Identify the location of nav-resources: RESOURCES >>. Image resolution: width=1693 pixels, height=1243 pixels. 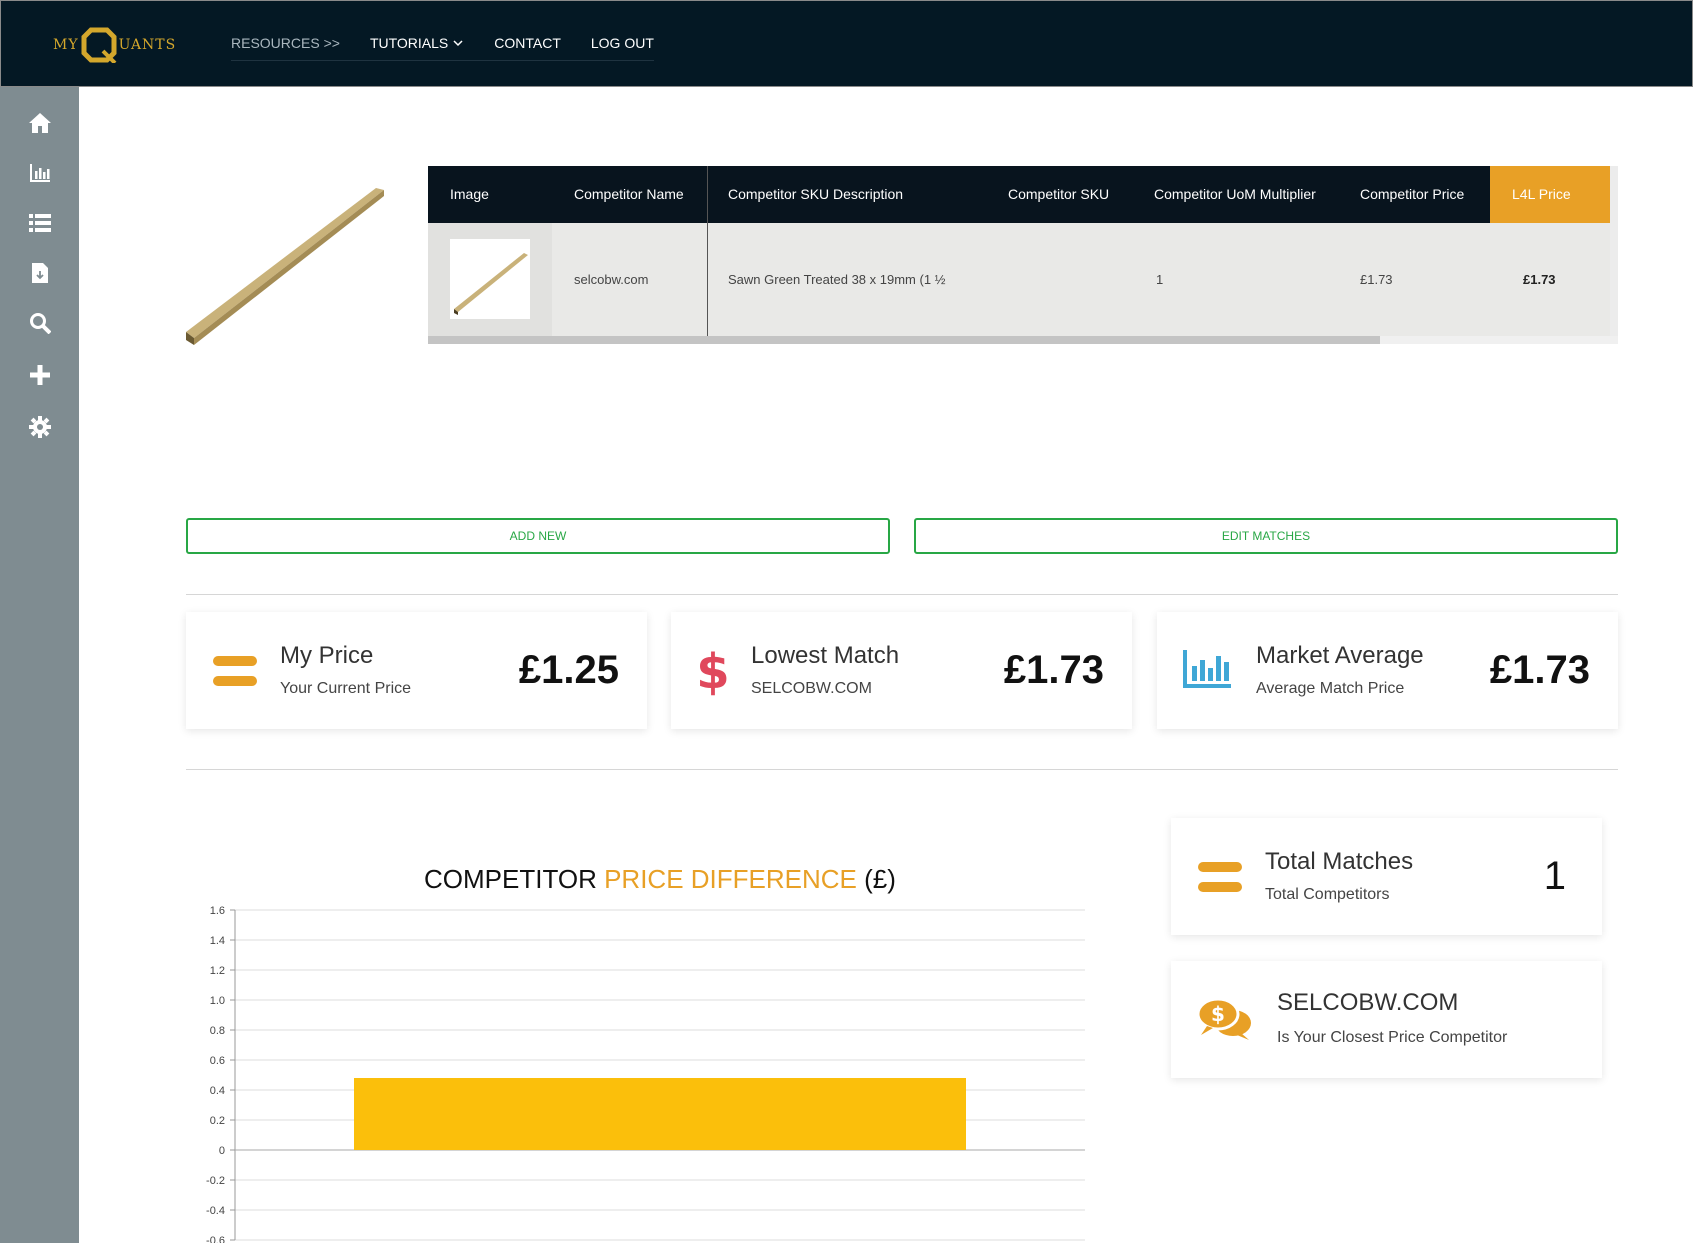
(285, 43).